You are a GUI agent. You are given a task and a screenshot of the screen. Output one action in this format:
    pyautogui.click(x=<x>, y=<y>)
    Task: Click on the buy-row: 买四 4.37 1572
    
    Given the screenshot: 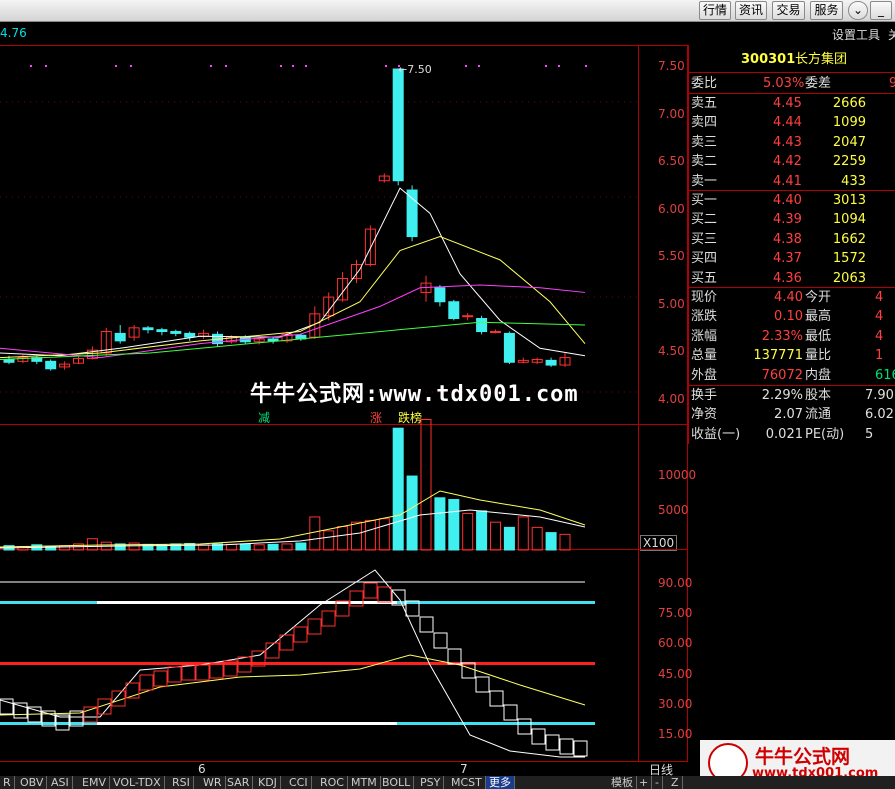 What is the action you would take?
    pyautogui.click(x=792, y=258)
    